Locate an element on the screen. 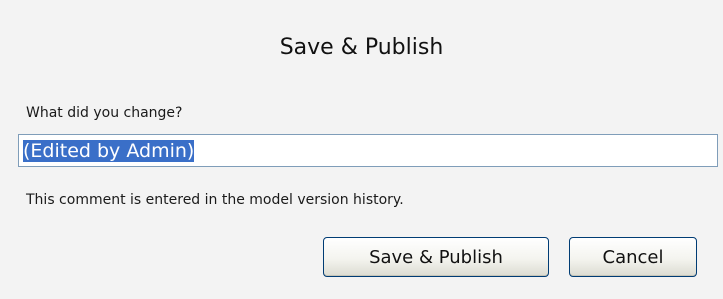 The width and height of the screenshot is (723, 299). cancel-button: Cancel is located at coordinates (633, 257).